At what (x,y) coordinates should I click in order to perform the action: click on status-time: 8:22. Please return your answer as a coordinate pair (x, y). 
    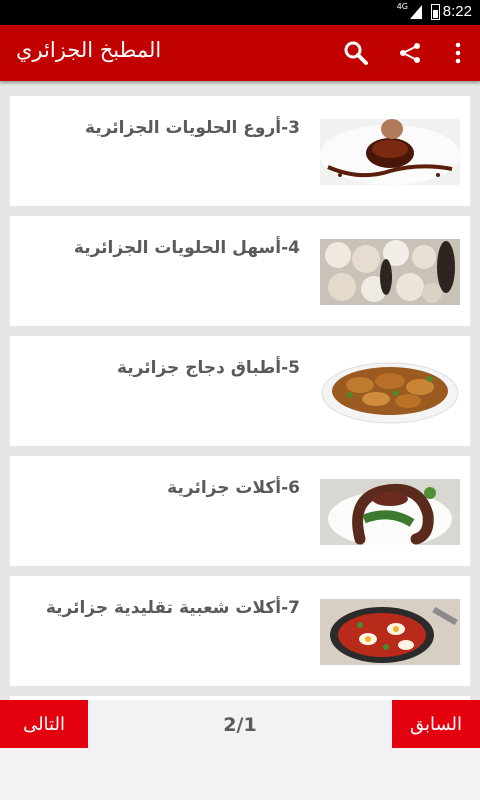
    Looking at the image, I should click on (457, 11).